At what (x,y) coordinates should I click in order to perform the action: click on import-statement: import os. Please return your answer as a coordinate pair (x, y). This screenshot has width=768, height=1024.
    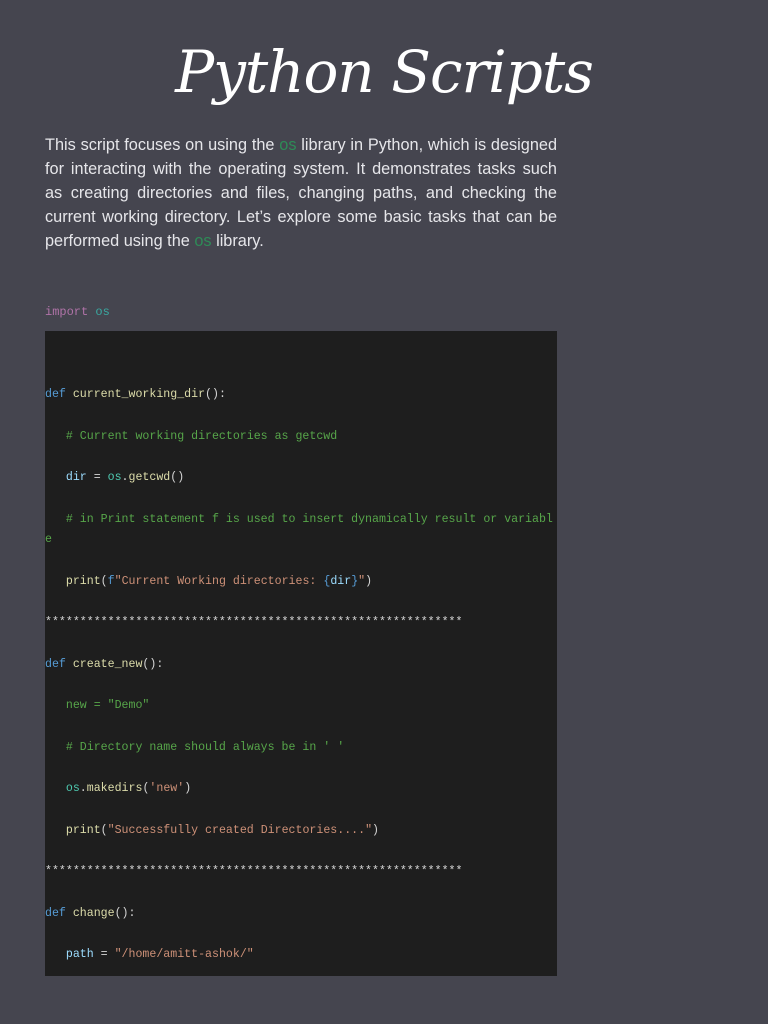
    Looking at the image, I should click on (77, 312).